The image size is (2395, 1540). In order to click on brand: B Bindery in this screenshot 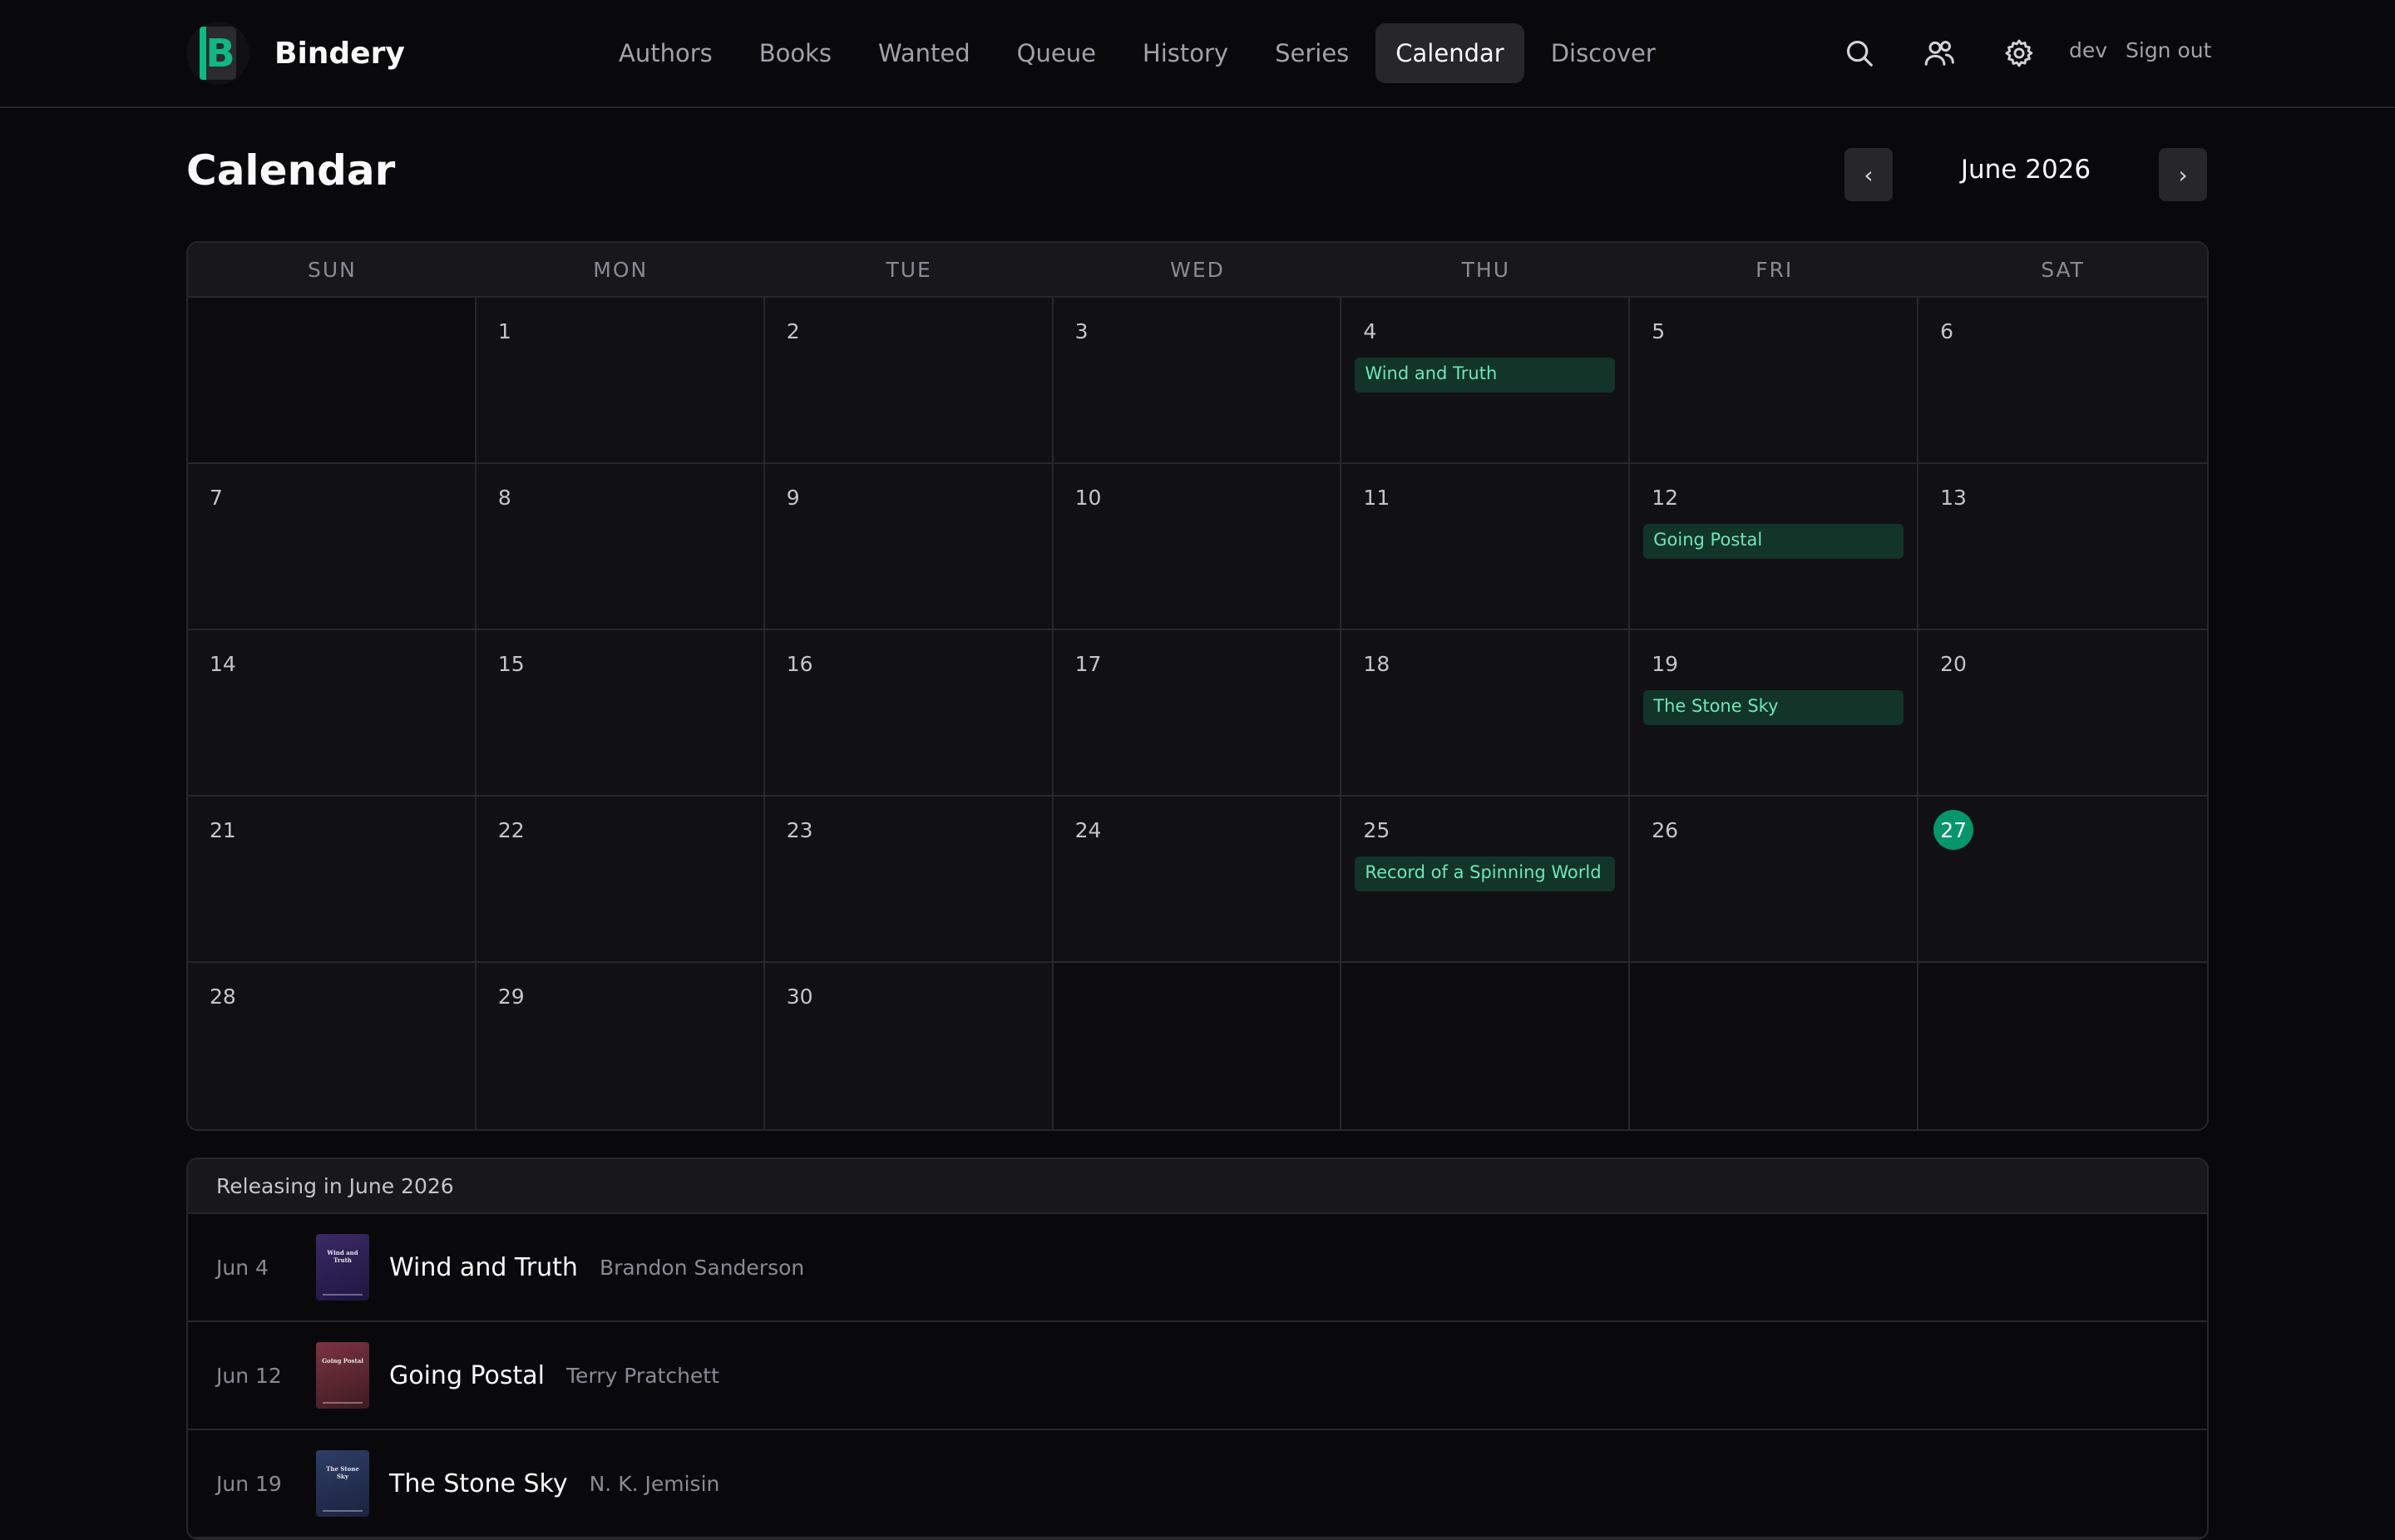, I will do `click(295, 54)`.